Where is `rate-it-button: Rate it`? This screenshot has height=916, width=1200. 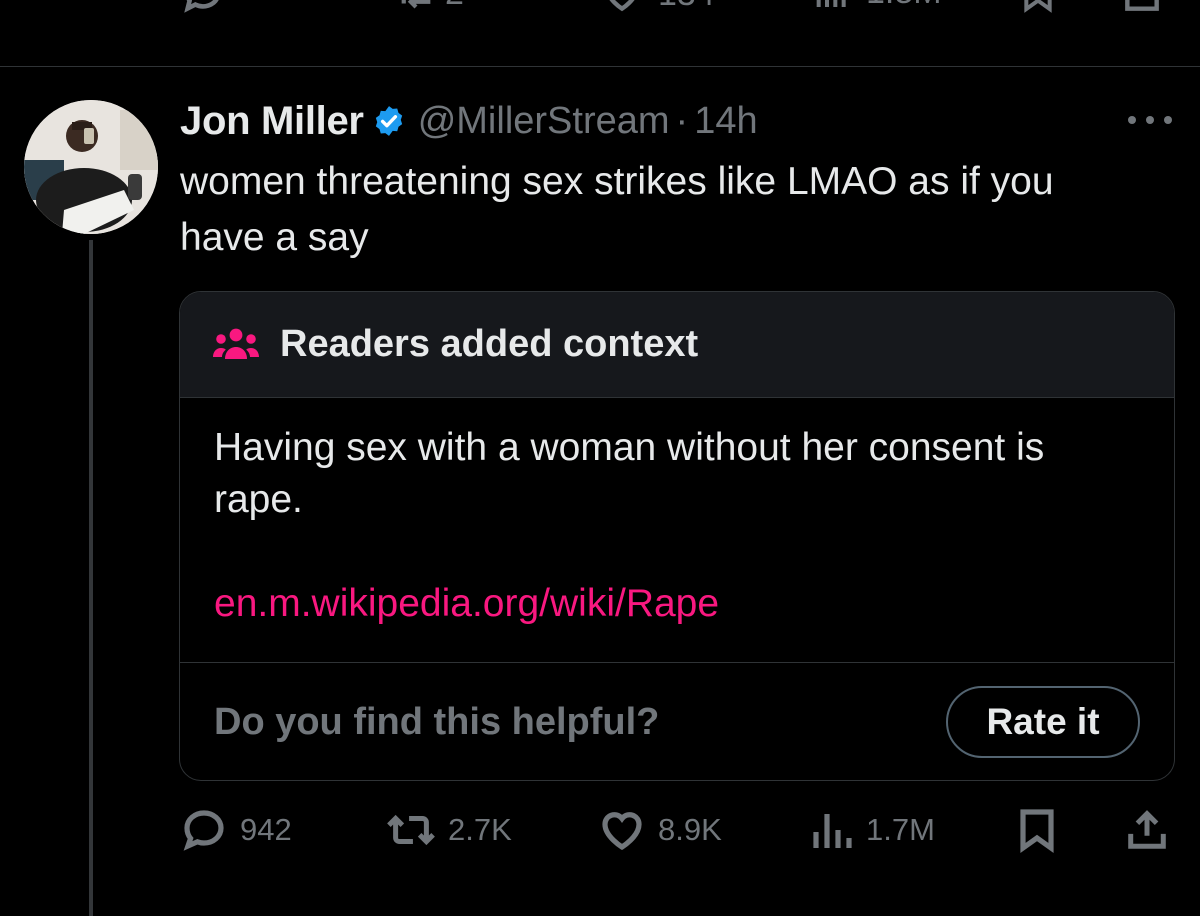
rate-it-button: Rate it is located at coordinates (1043, 722).